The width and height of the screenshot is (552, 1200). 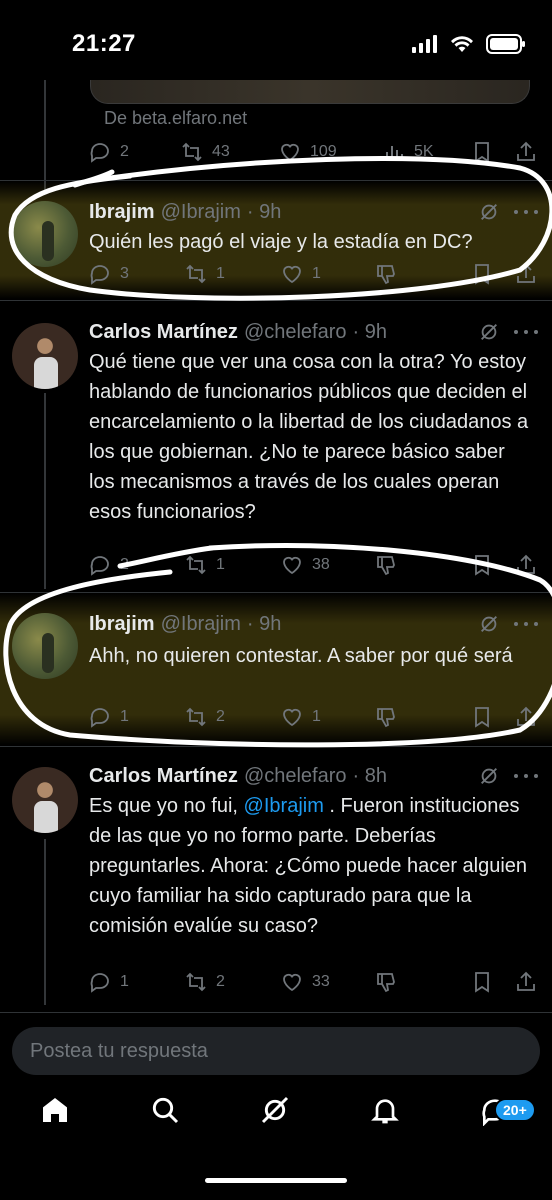 I want to click on views-button: 5K, so click(x=408, y=152).